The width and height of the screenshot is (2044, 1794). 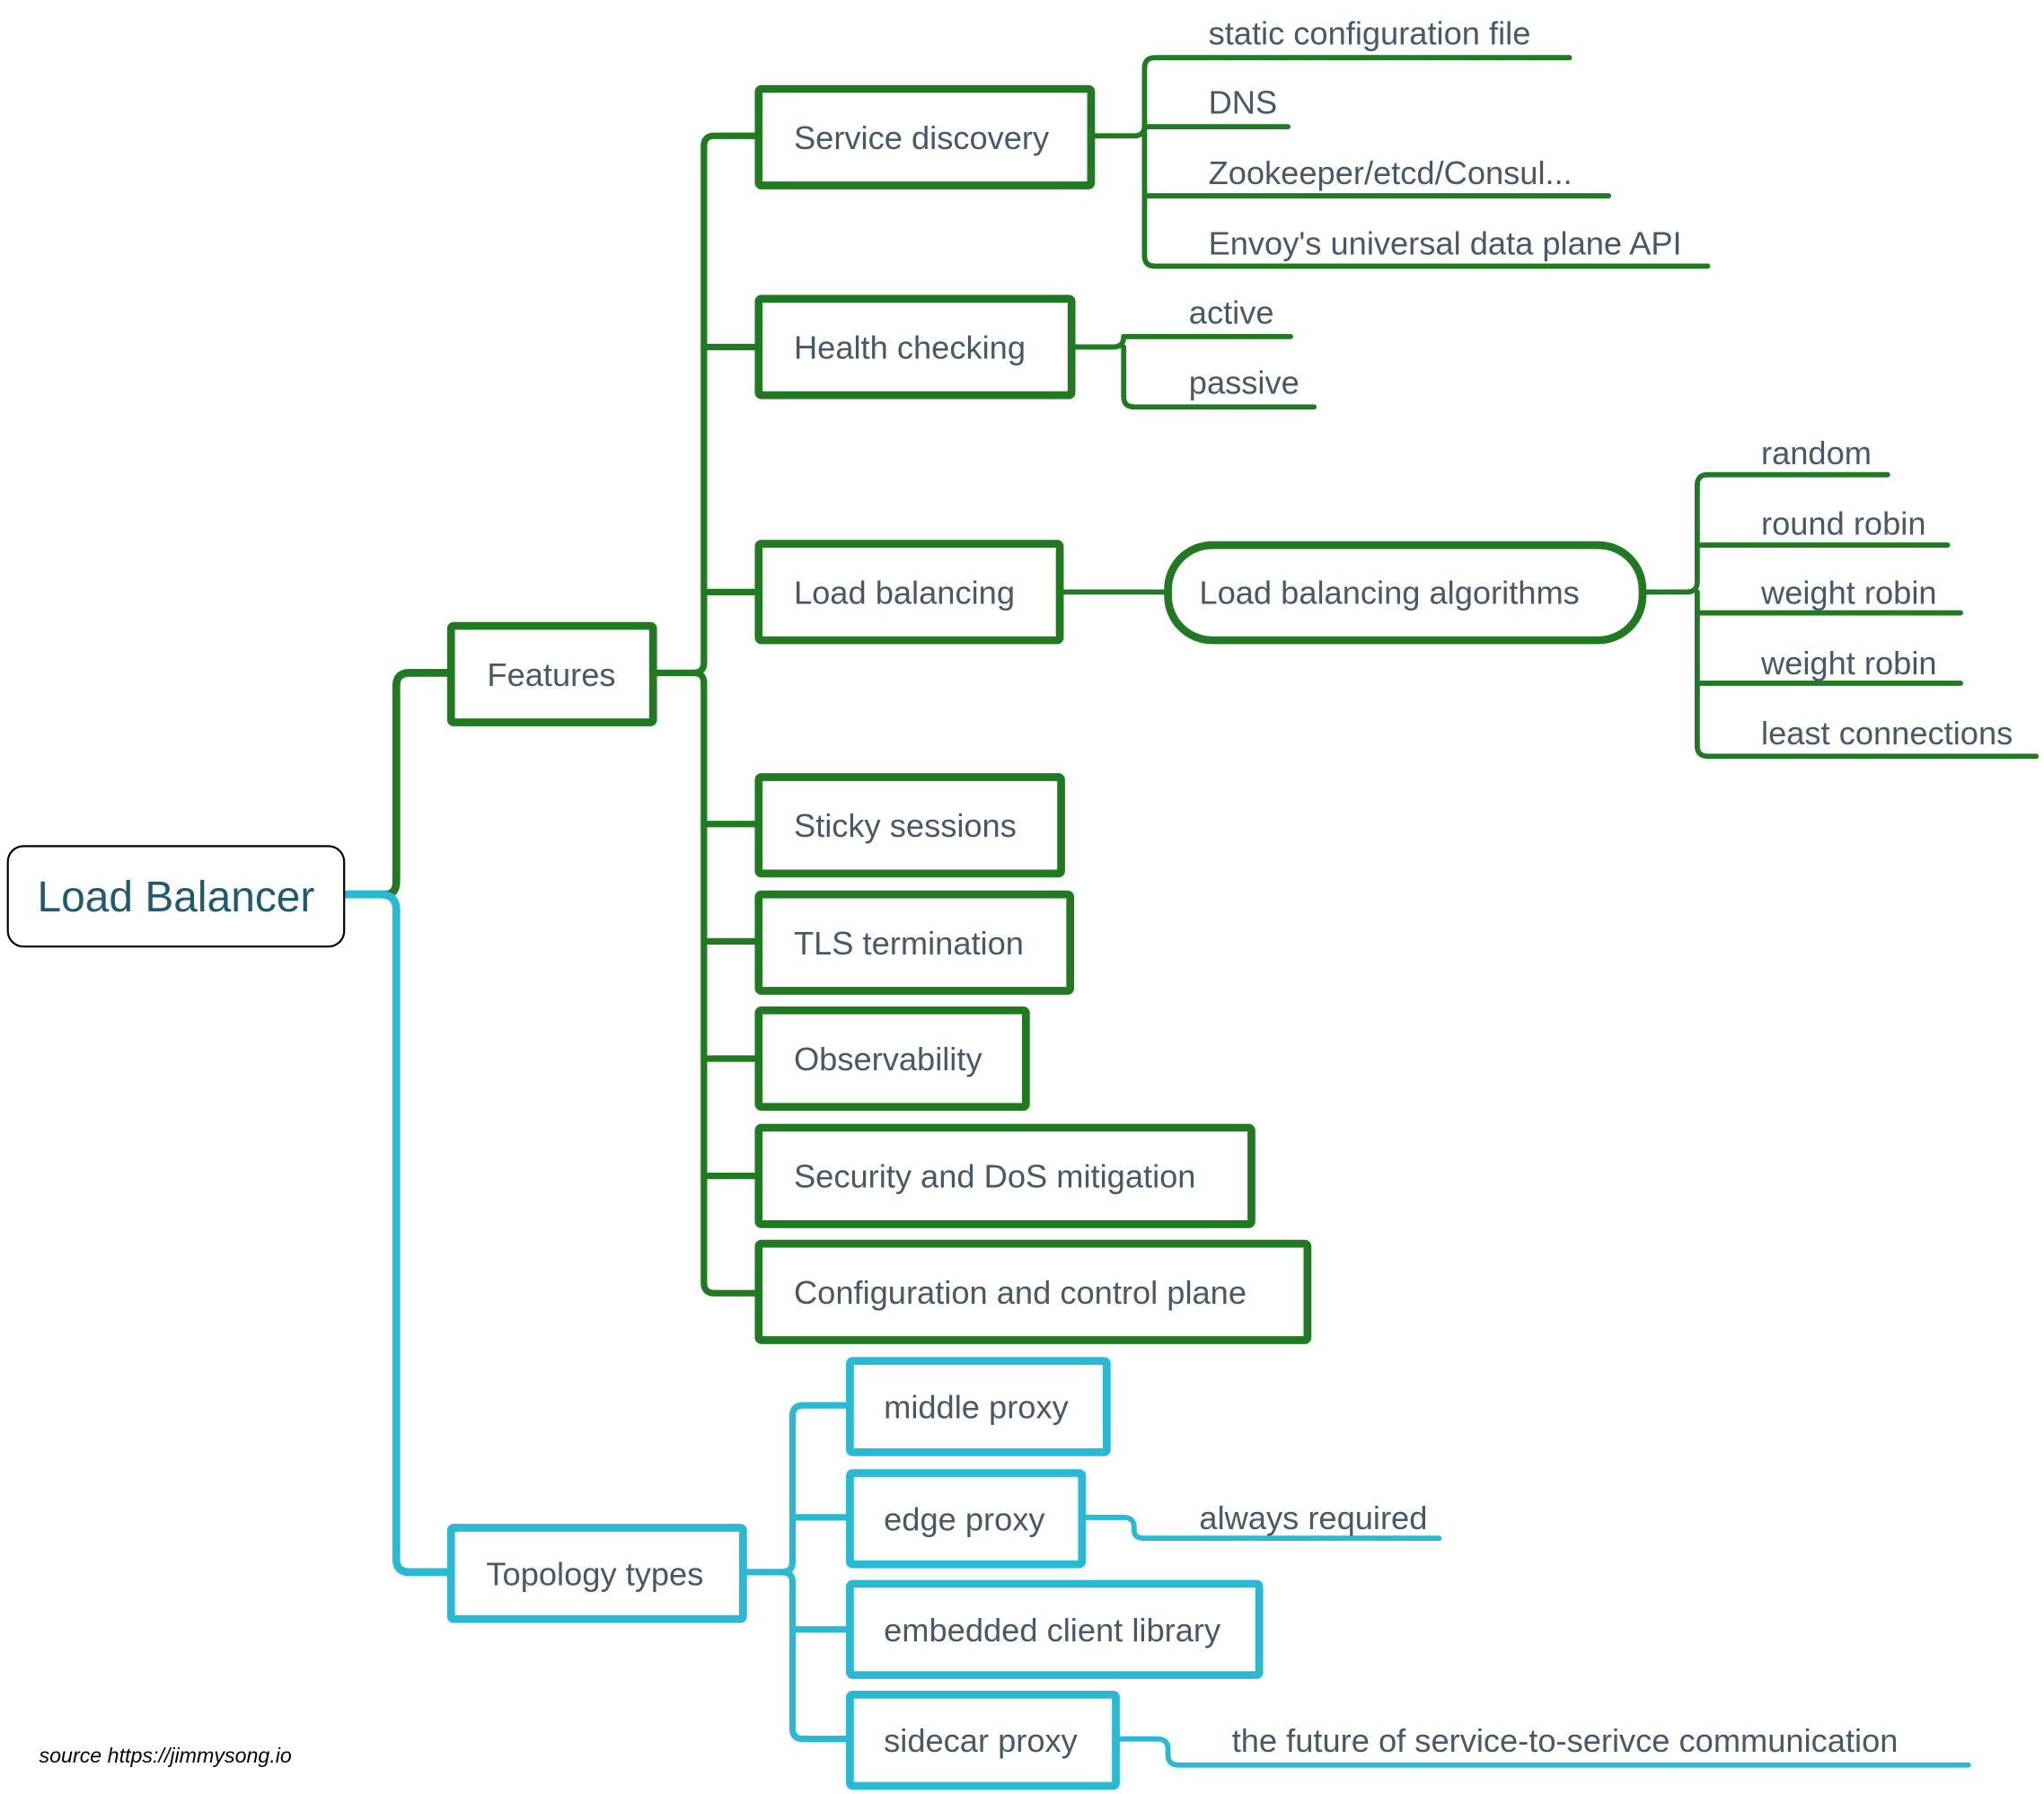 What do you see at coordinates (706, 714) in the screenshot?
I see `connector-features-children` at bounding box center [706, 714].